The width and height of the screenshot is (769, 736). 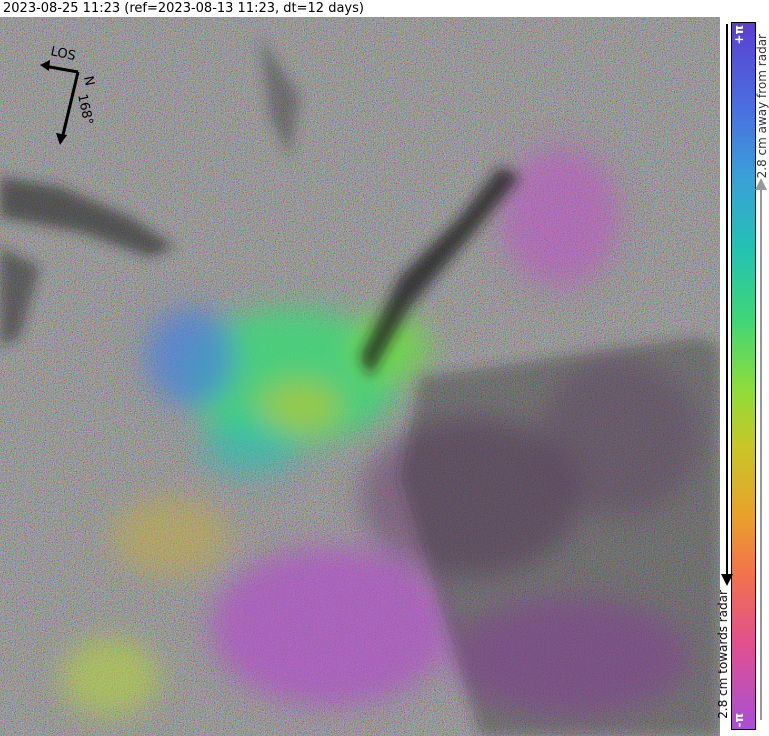 I want to click on away-arrow-line, so click(x=761, y=455).